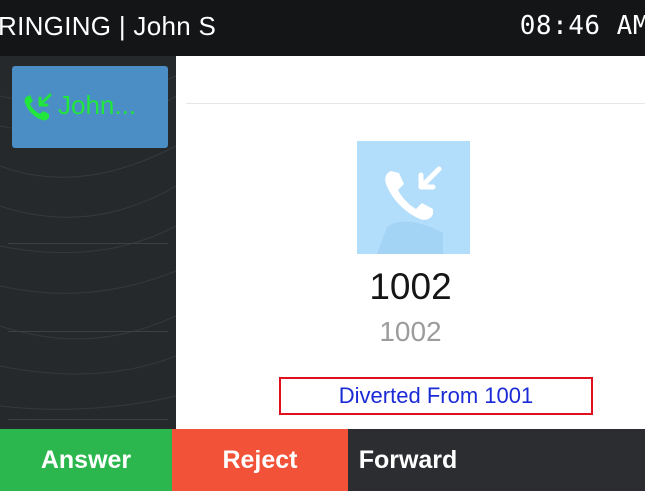 The width and height of the screenshot is (645, 491). What do you see at coordinates (582, 26) in the screenshot?
I see `clock: 08:46 AM` at bounding box center [582, 26].